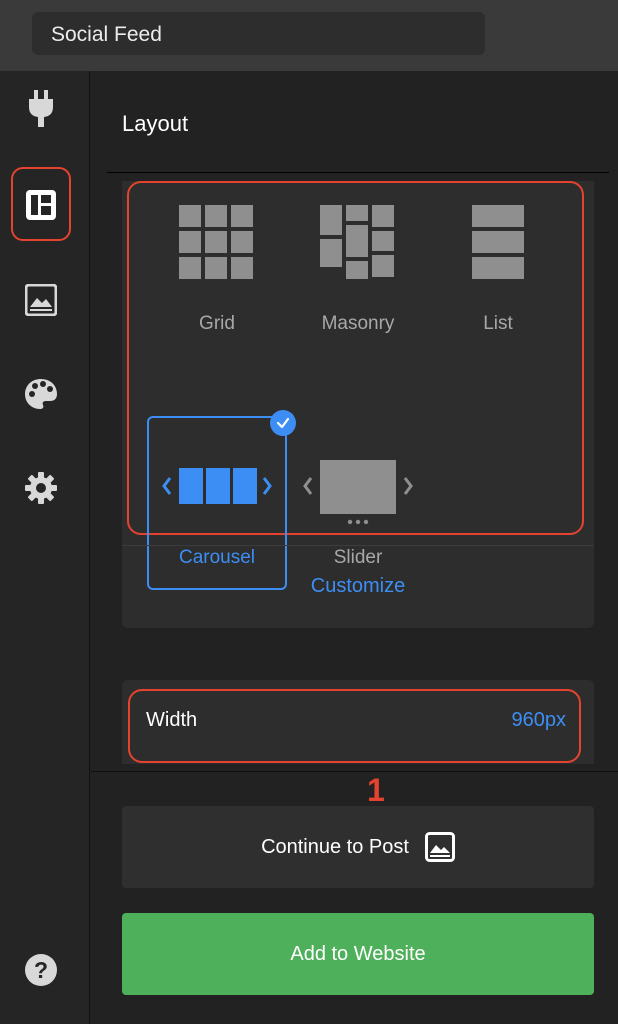  Describe the element at coordinates (172, 720) in the screenshot. I see `width-label: Width` at that location.